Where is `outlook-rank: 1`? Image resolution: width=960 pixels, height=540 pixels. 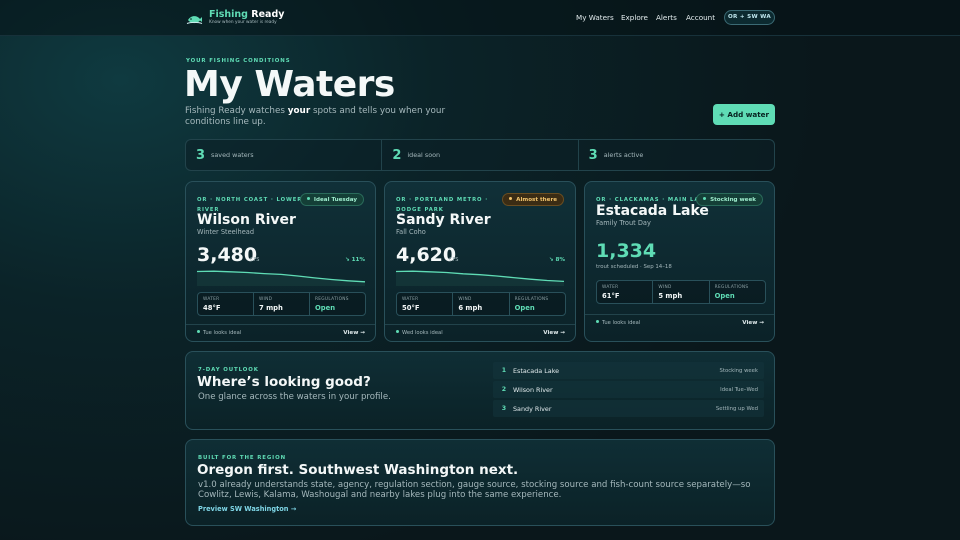 outlook-rank: 1 is located at coordinates (504, 370).